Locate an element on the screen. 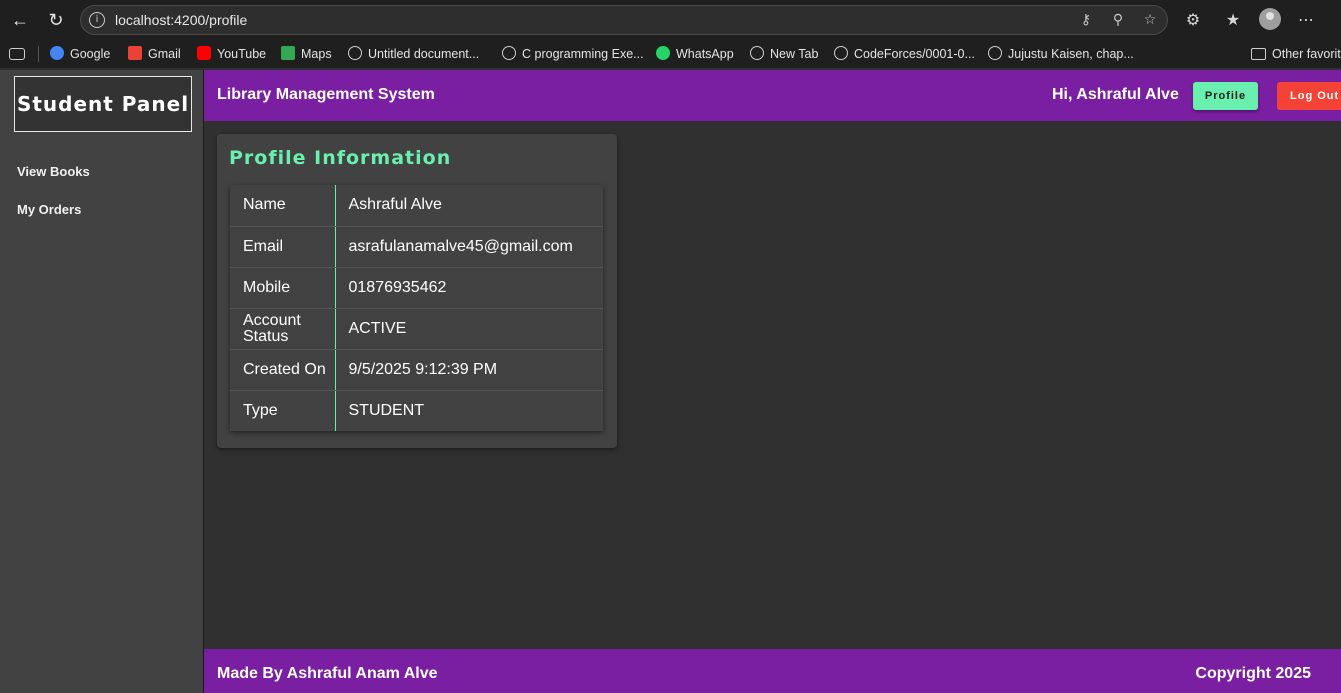  other-favorites: Other favorit is located at coordinates (1296, 54).